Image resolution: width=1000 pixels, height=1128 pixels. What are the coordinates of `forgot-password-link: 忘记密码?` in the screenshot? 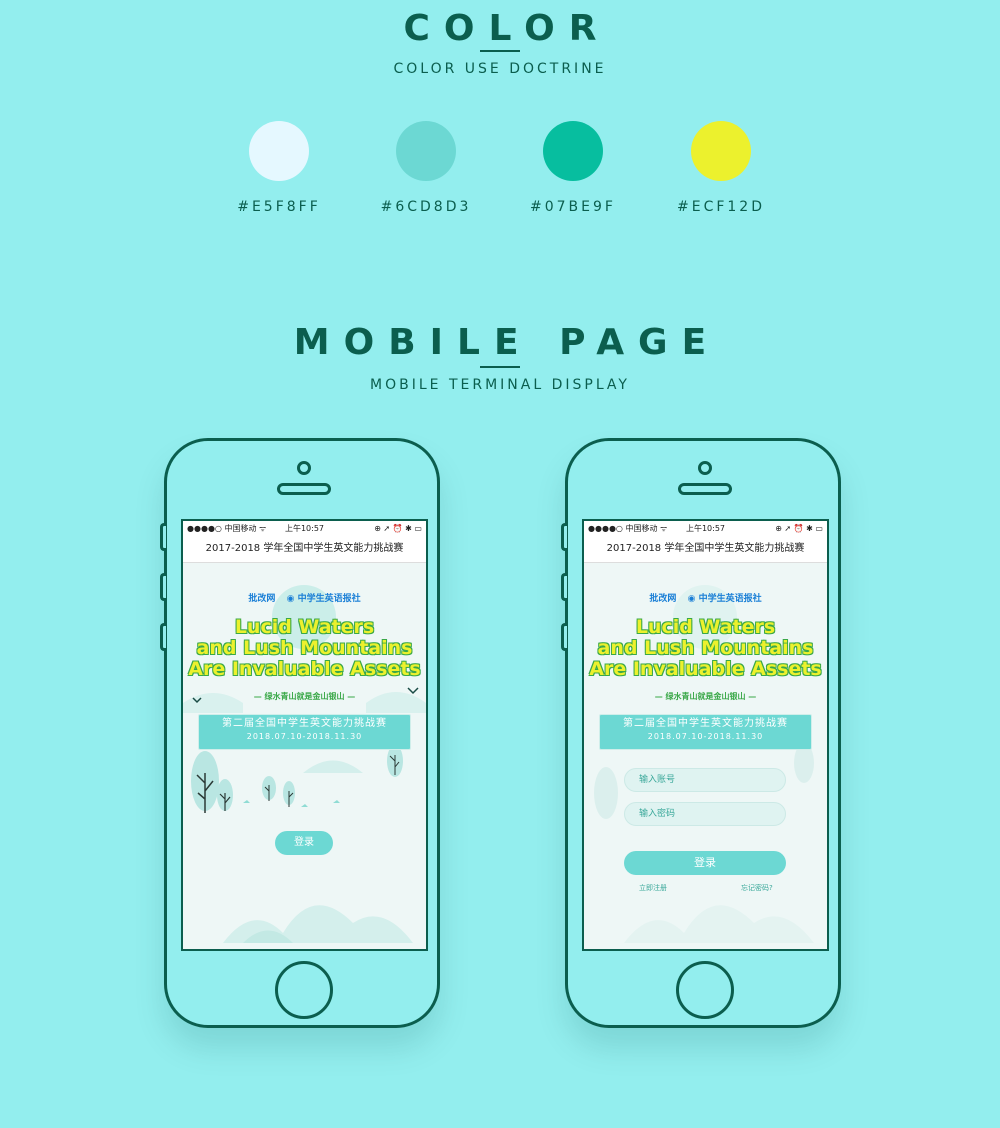 It's located at (757, 888).